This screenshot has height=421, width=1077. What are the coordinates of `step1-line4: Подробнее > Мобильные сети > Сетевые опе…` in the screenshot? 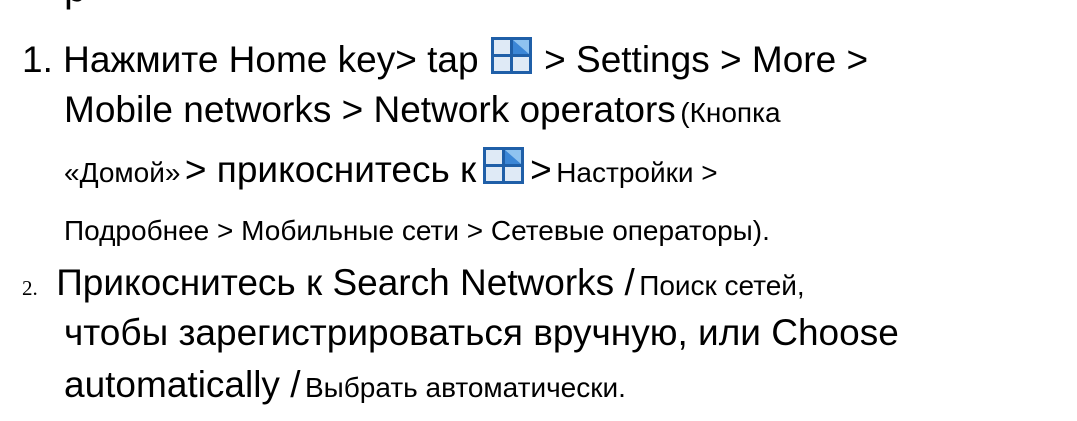 It's located at (417, 230).